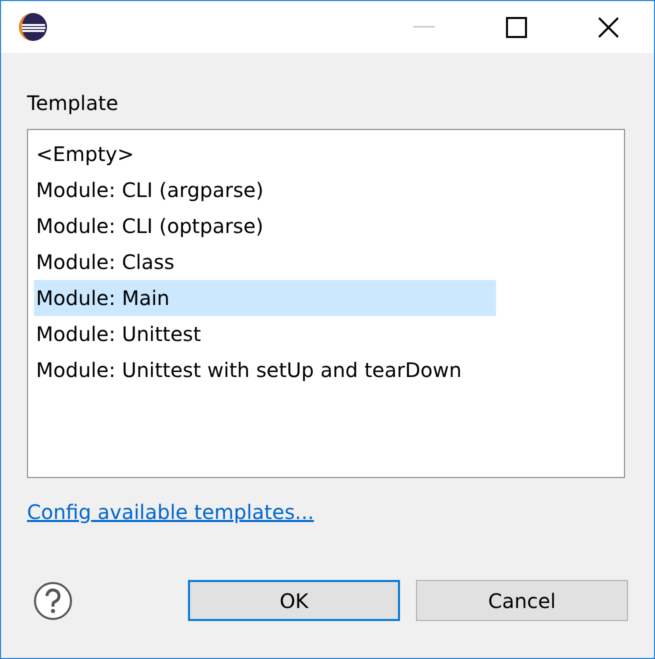 Image resolution: width=655 pixels, height=659 pixels. Describe the element at coordinates (522, 600) in the screenshot. I see `dialog-button: Cancel` at that location.